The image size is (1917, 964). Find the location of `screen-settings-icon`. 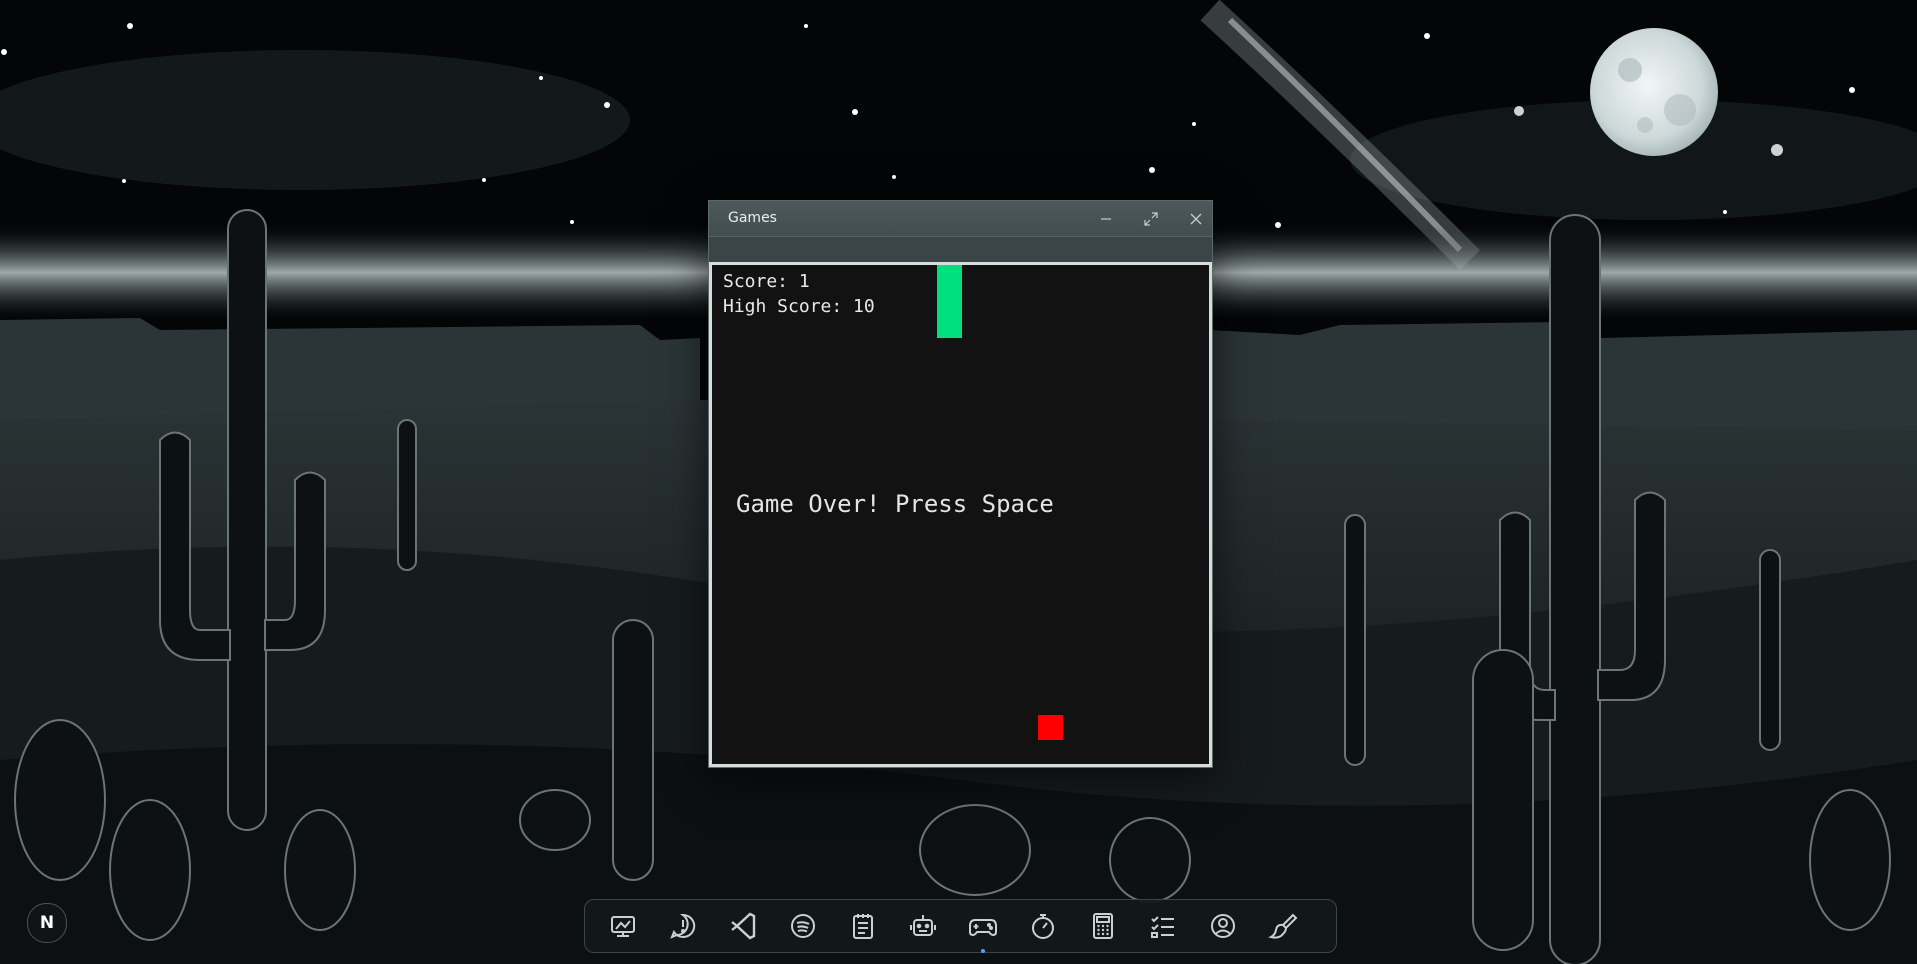

screen-settings-icon is located at coordinates (623, 926).